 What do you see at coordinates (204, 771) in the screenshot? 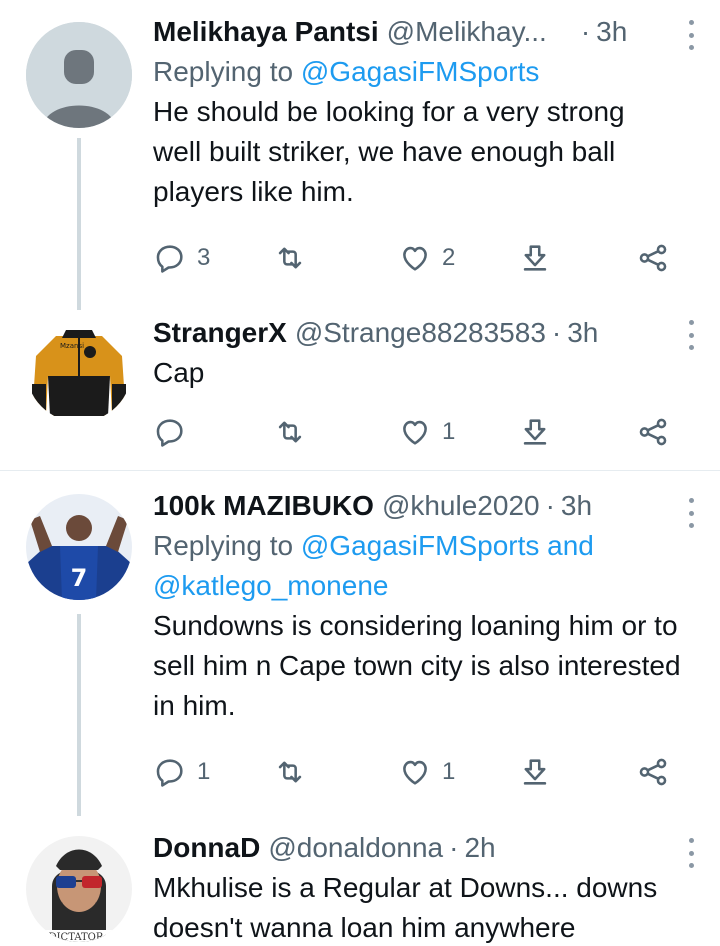
I see `reply-count: 1` at bounding box center [204, 771].